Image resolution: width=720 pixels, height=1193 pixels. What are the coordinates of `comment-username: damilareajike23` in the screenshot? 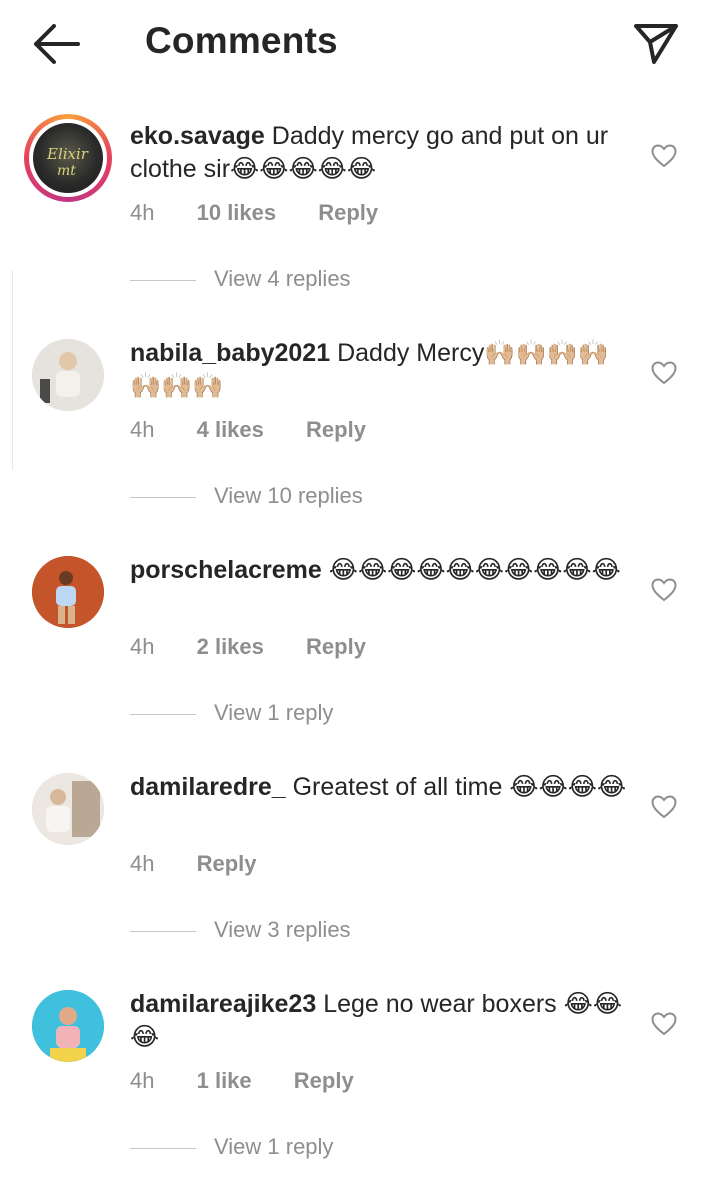 It's located at (223, 1004).